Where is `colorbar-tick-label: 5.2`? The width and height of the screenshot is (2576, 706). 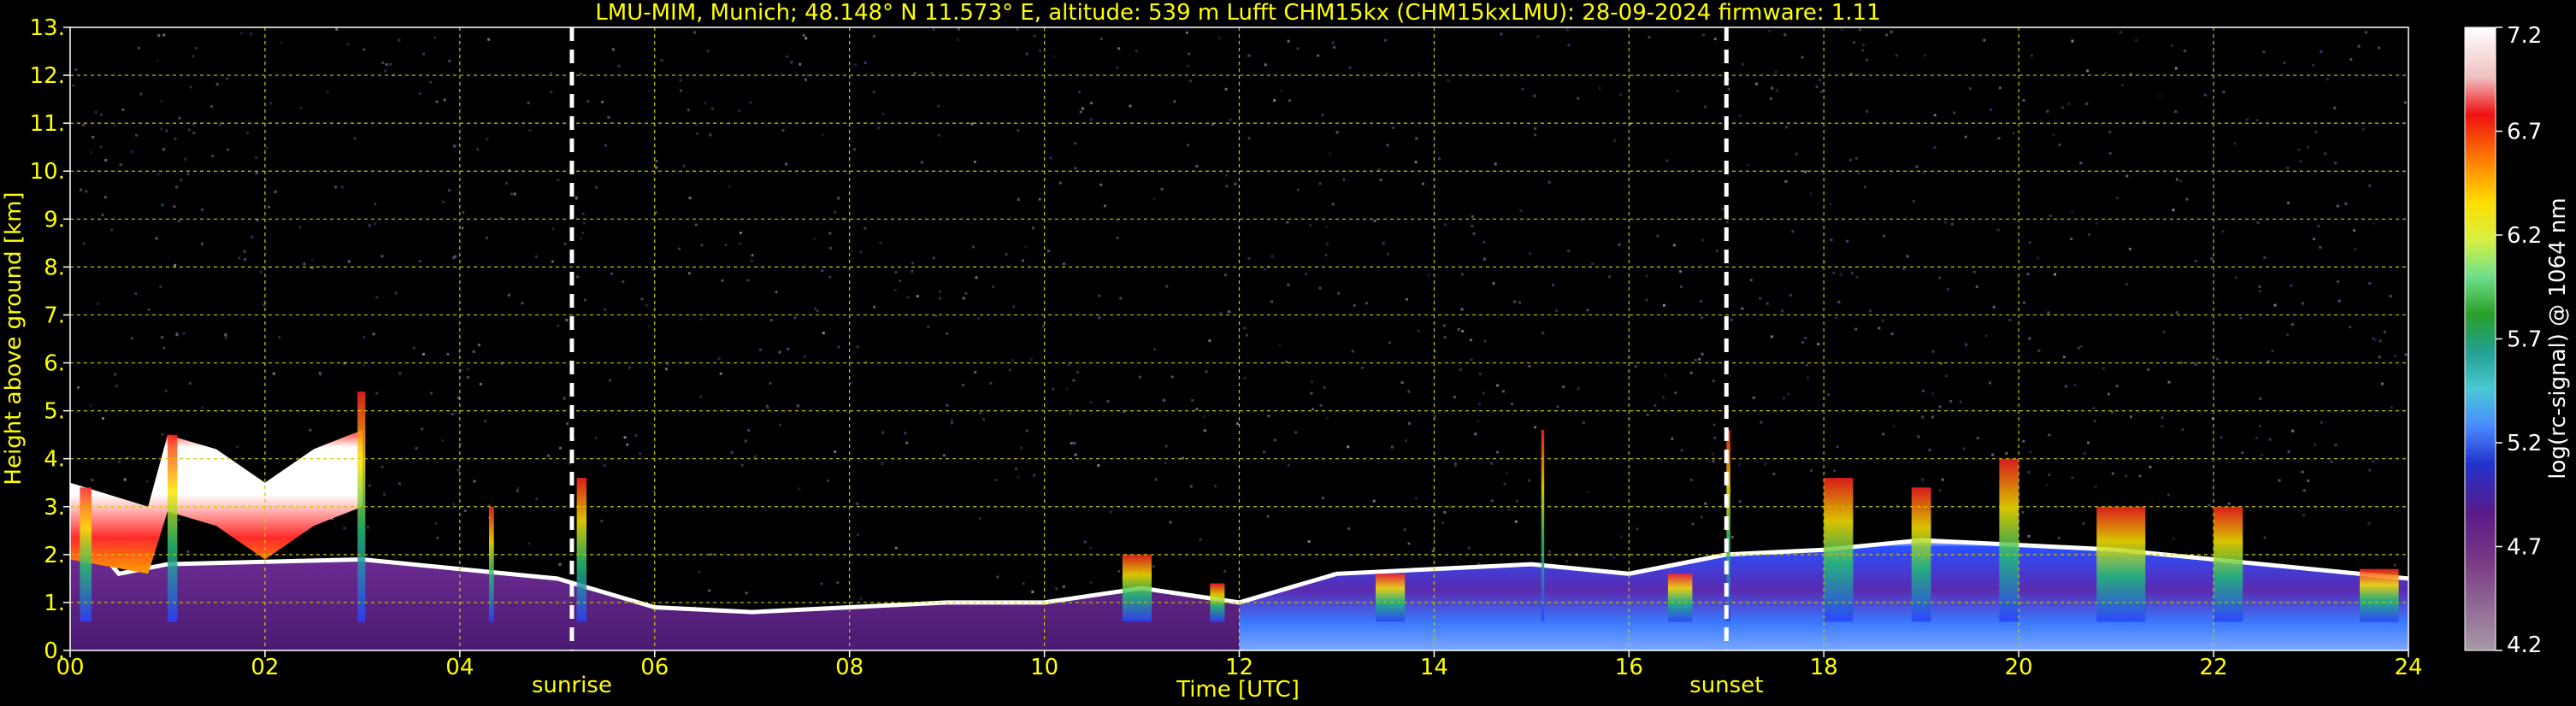
colorbar-tick-label: 5.2 is located at coordinates (2524, 443).